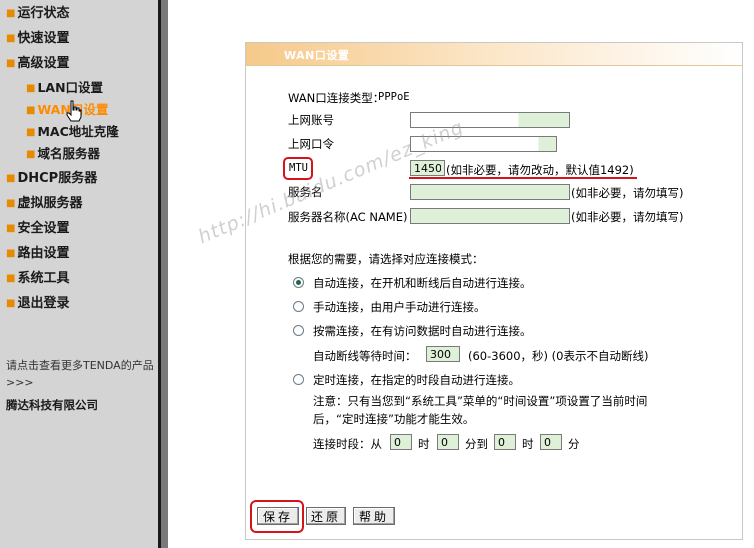 This screenshot has height=548, width=754. Describe the element at coordinates (43, 38) in the screenshot. I see `sidebar-item-label: 快速设置` at that location.